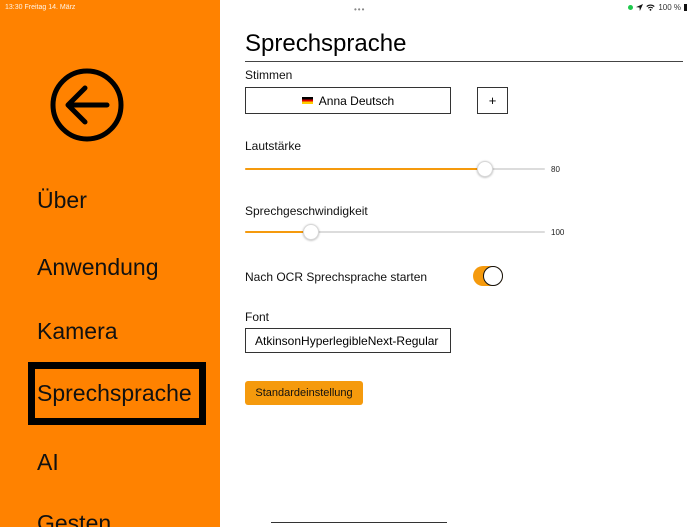  What do you see at coordinates (269, 75) in the screenshot?
I see `voices-label: Stimmen` at bounding box center [269, 75].